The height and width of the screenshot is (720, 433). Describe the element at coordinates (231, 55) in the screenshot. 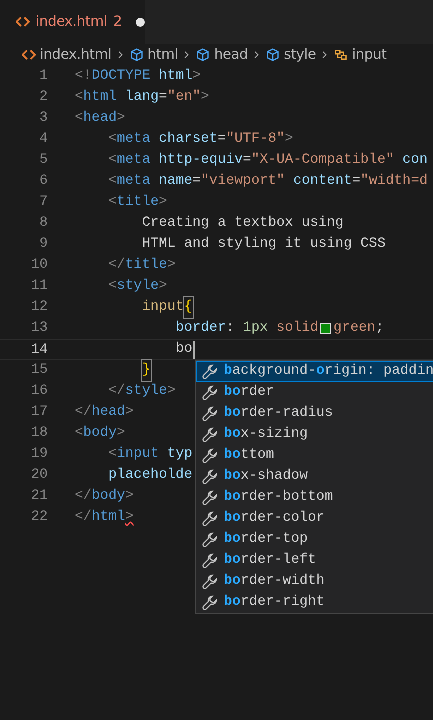

I see `breadcrumb-label: head` at that location.